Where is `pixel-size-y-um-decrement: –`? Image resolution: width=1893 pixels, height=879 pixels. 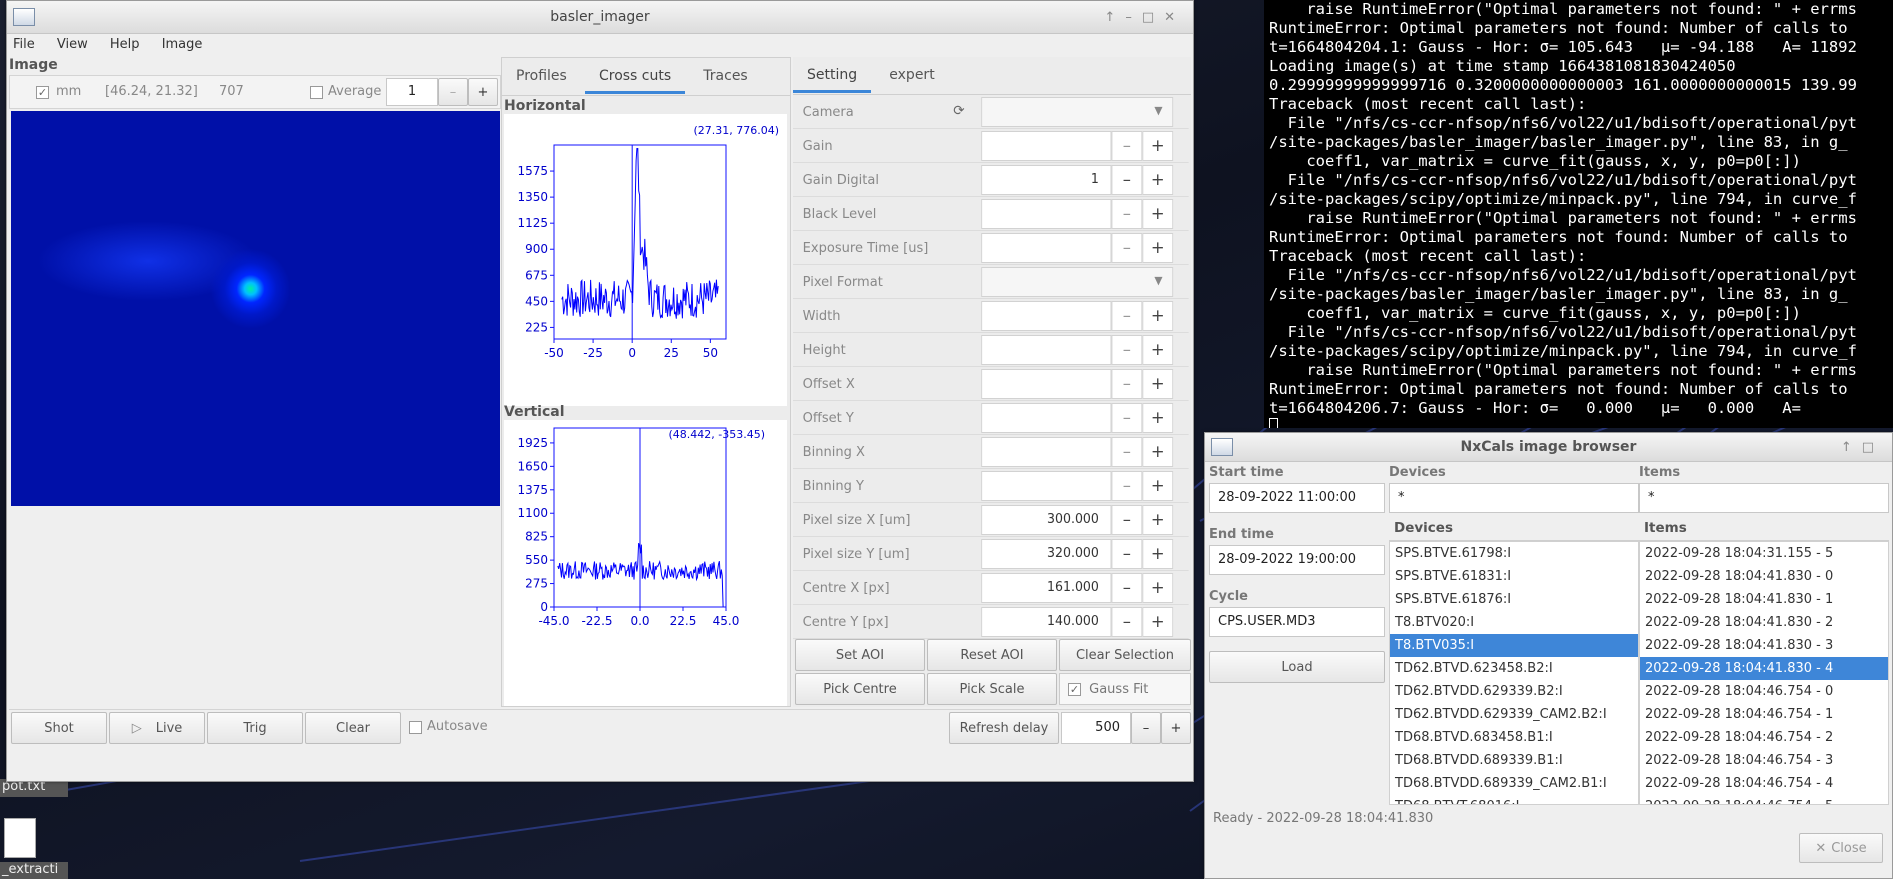 pixel-size-y-um-decrement: – is located at coordinates (1127, 554).